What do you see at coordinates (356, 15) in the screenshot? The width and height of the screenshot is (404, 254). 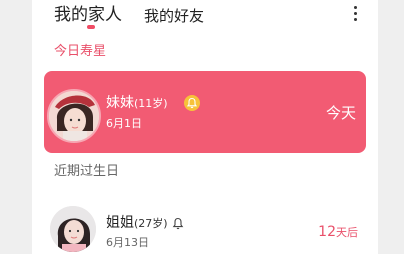 I see `more-vertical-icon` at bounding box center [356, 15].